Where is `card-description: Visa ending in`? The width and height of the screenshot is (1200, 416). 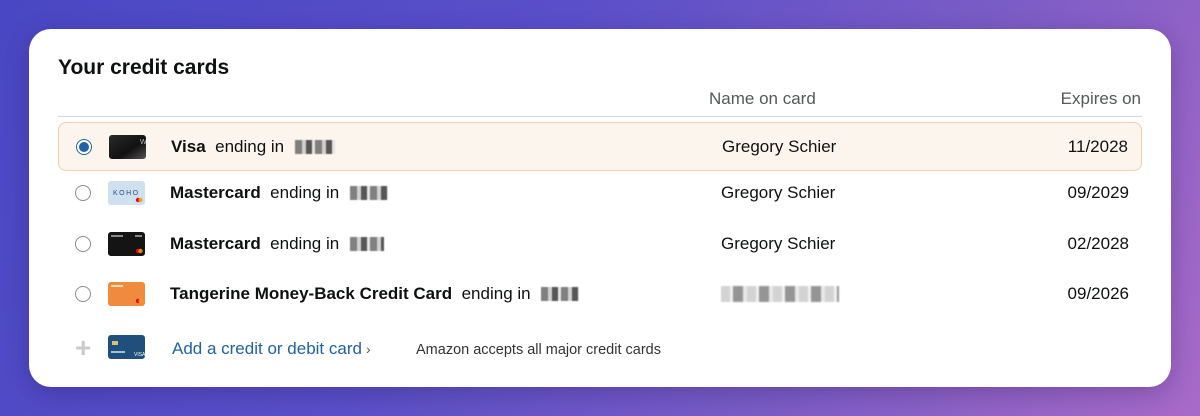 card-description: Visa ending in is located at coordinates (253, 147).